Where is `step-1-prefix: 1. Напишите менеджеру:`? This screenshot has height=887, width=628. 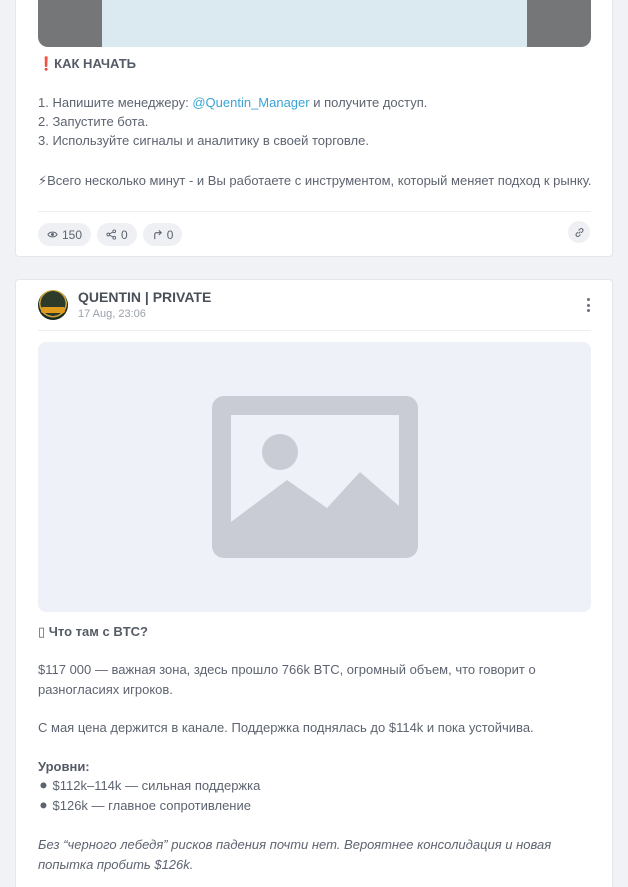
step-1-prefix: 1. Напишите менеджеру: is located at coordinates (115, 102).